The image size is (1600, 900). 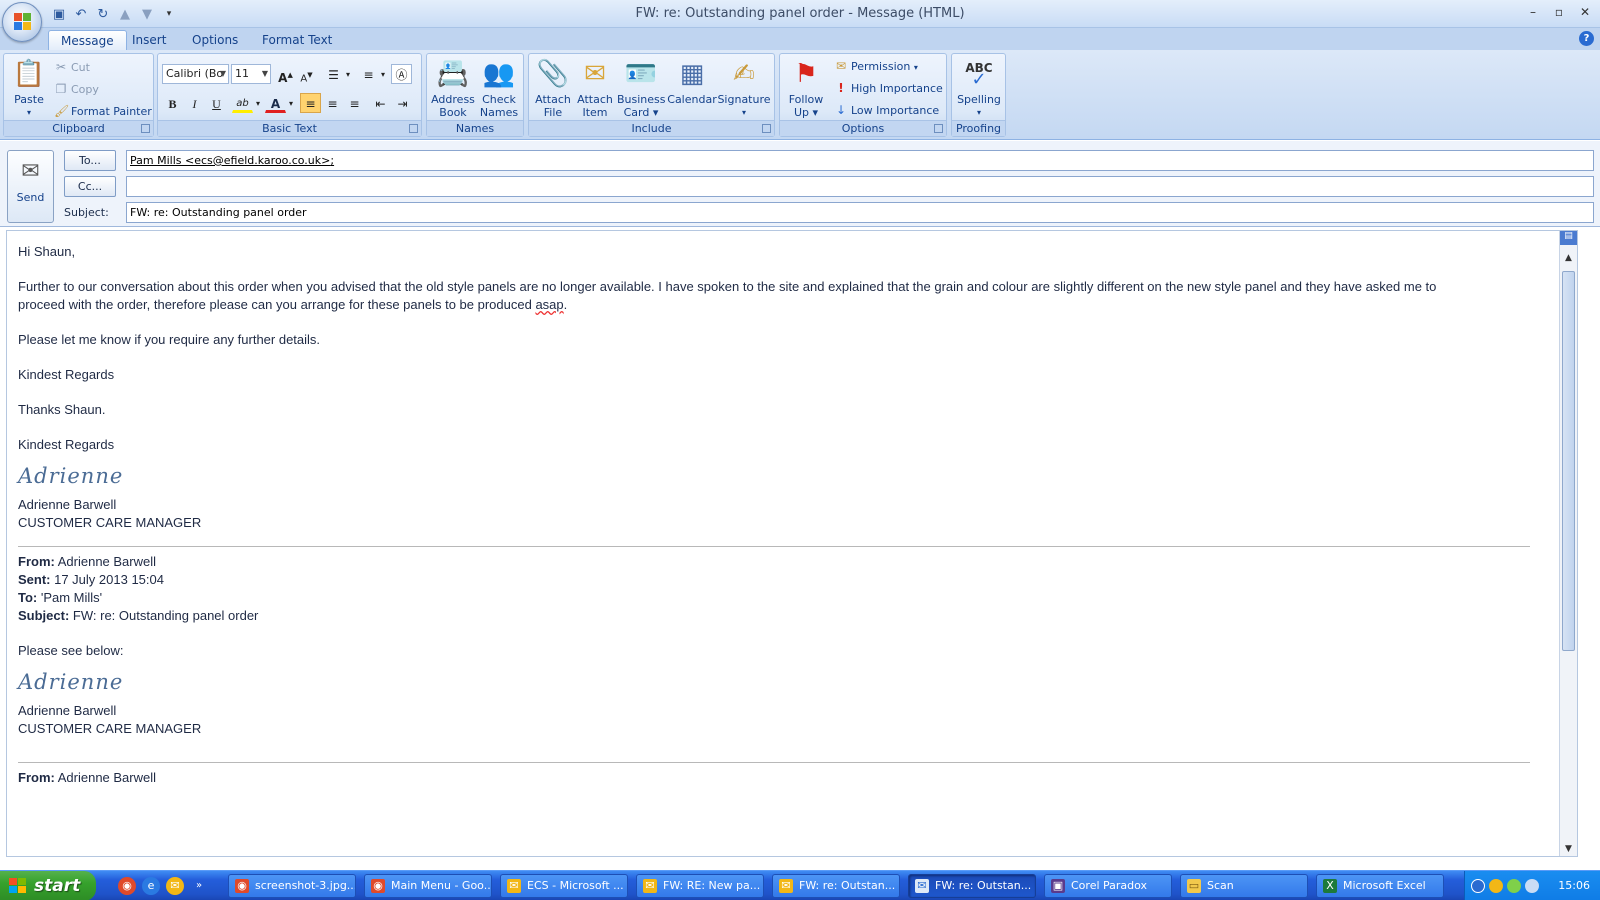 I want to click on options-group-label: Options, so click(x=863, y=128).